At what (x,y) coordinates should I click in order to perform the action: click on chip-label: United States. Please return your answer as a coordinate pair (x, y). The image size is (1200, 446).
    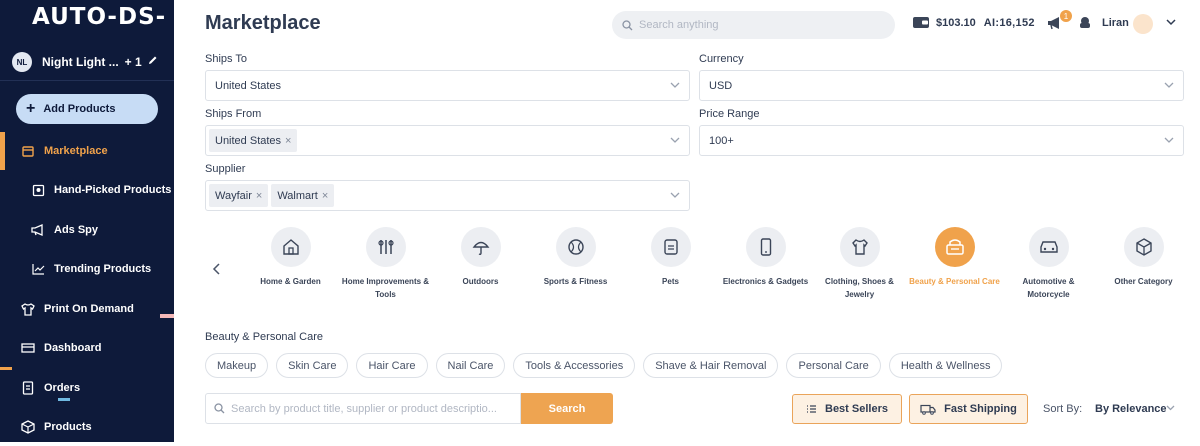
    Looking at the image, I should click on (248, 140).